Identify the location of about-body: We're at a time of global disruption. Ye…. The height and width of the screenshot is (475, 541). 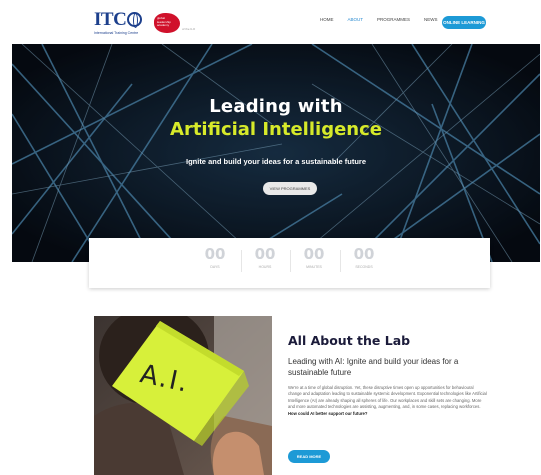
(388, 401).